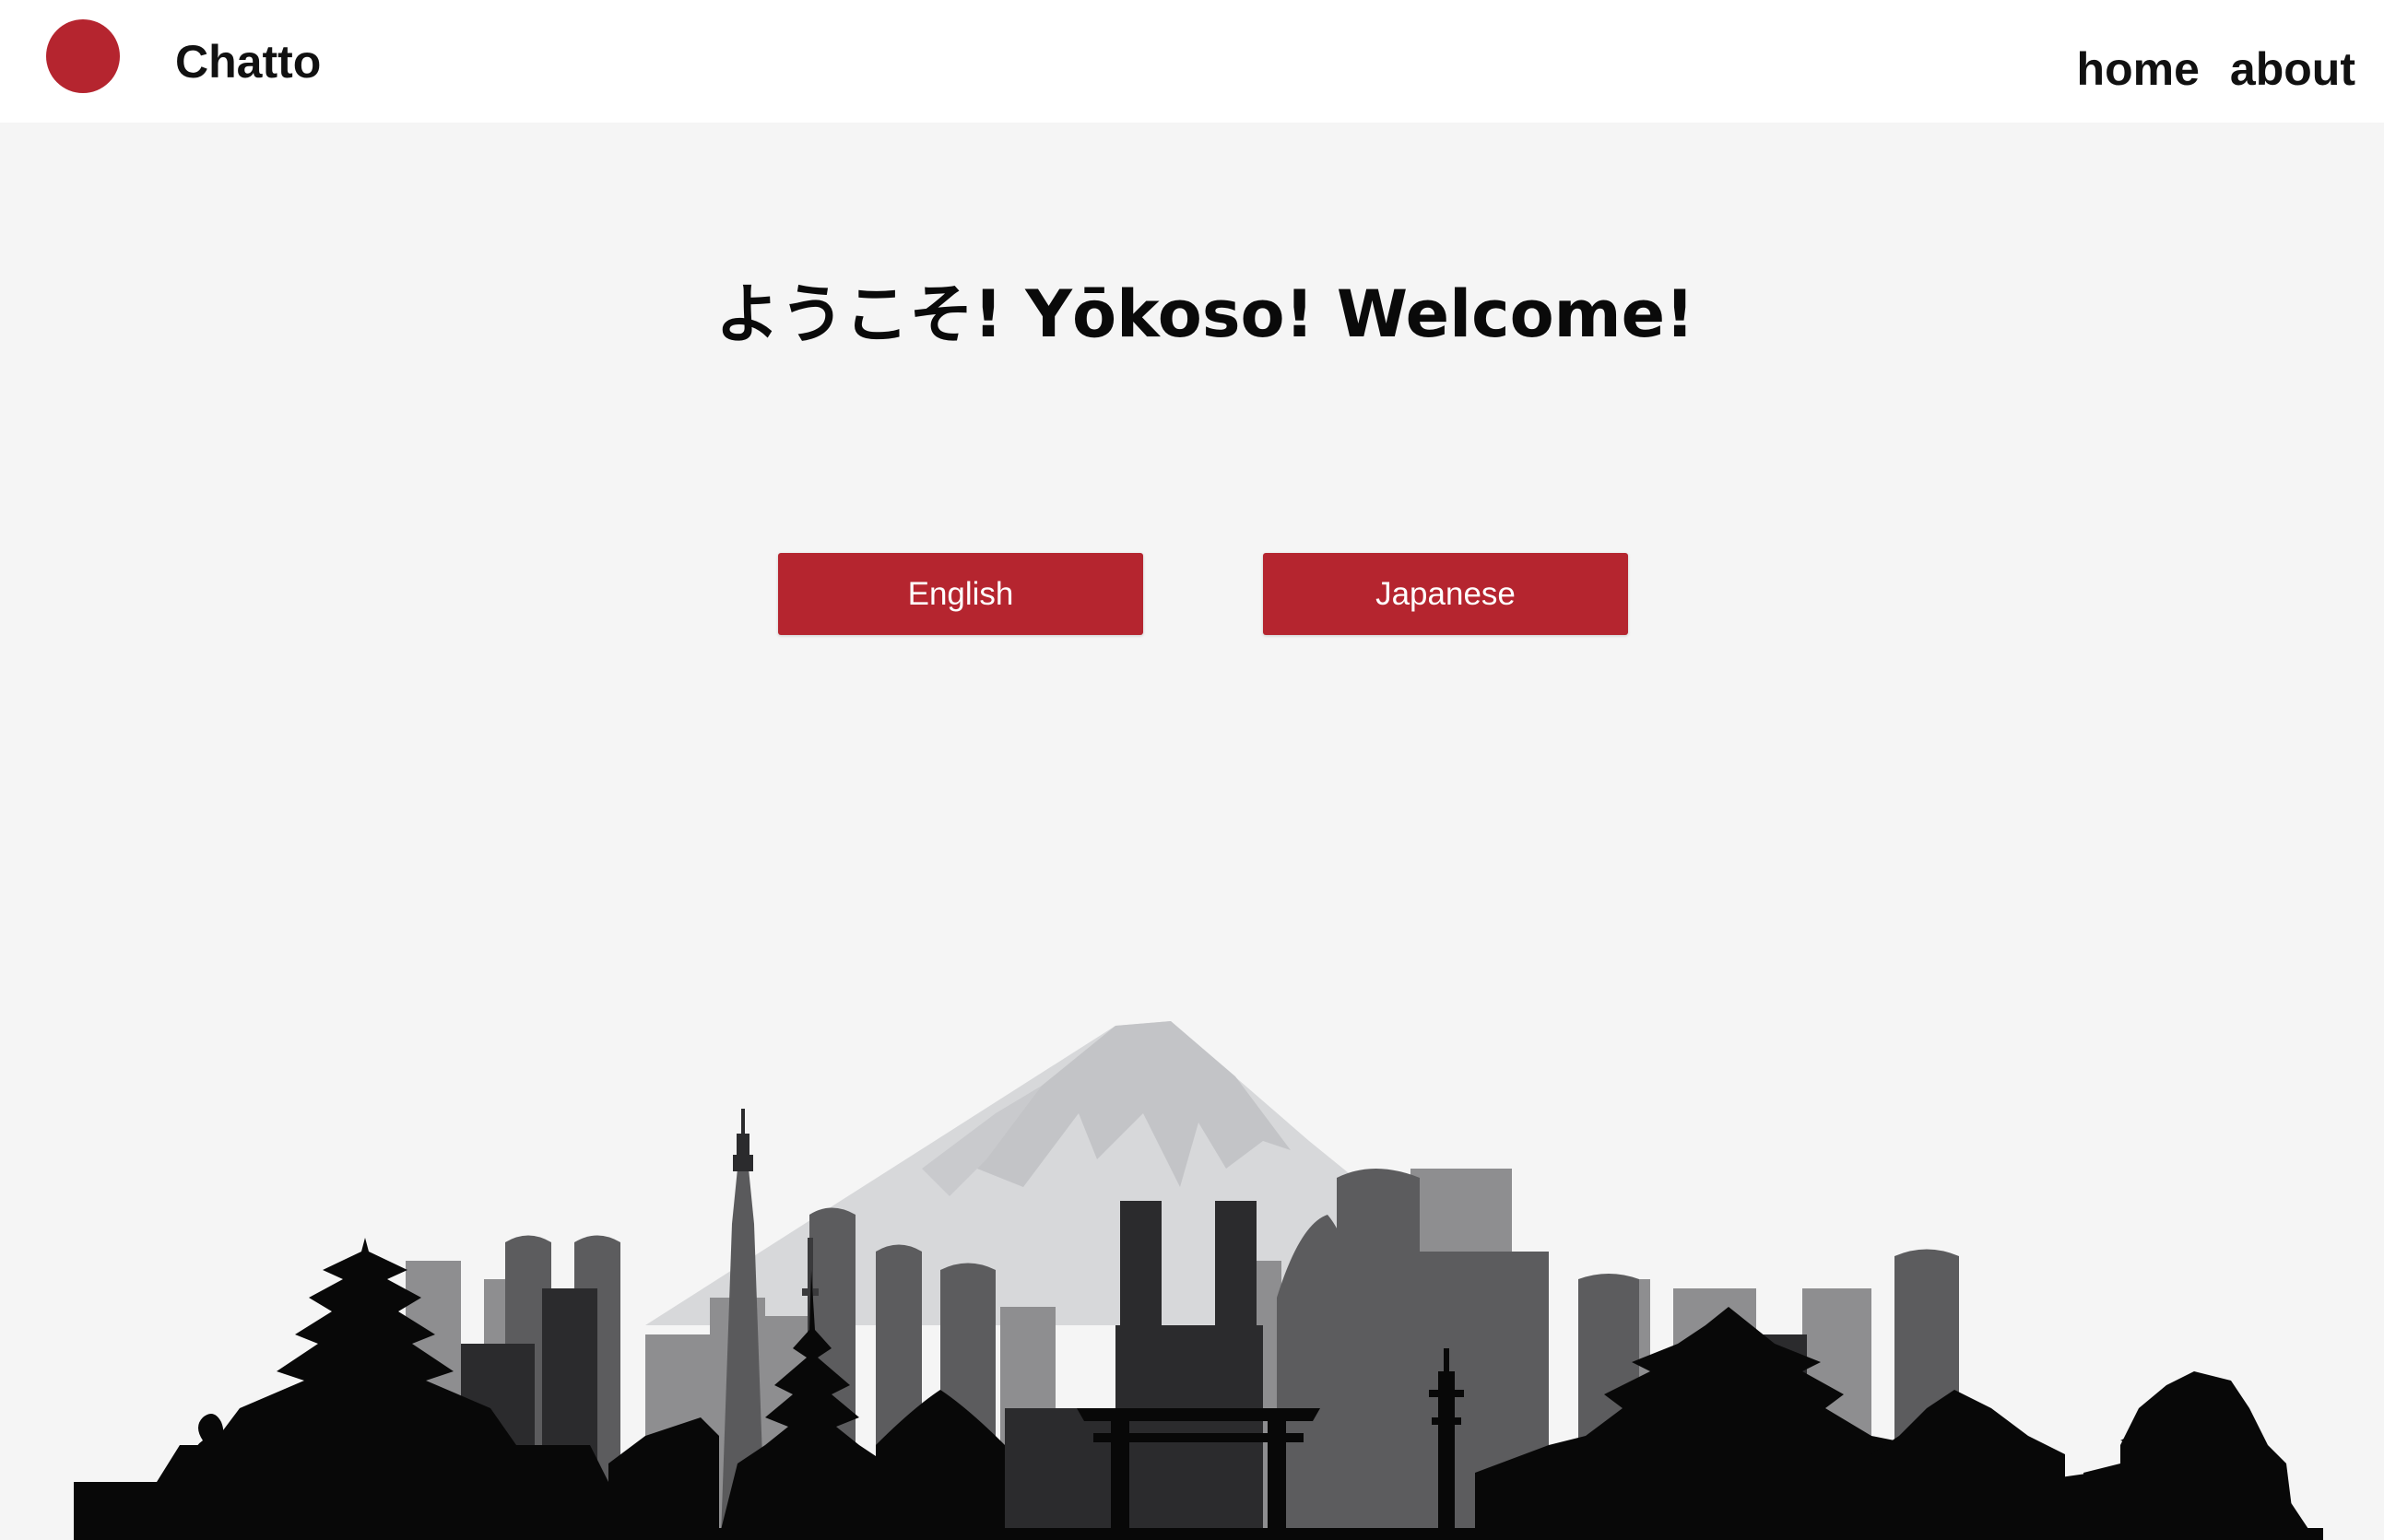 The width and height of the screenshot is (2384, 1540). I want to click on nav-link-about: about, so click(2292, 69).